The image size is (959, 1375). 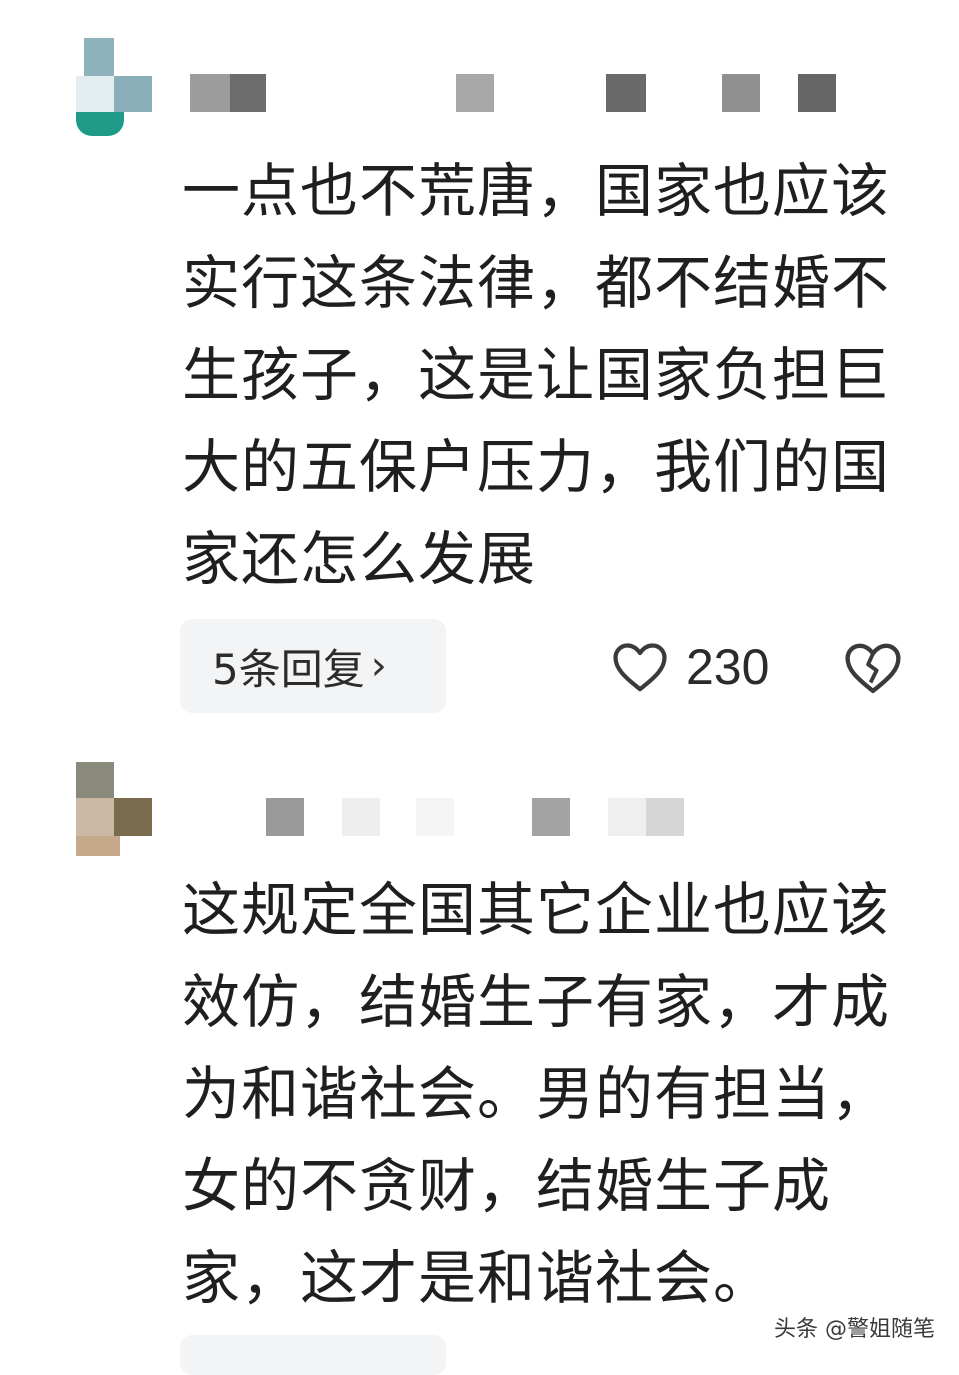 I want to click on like-button: 230, so click(x=690, y=667).